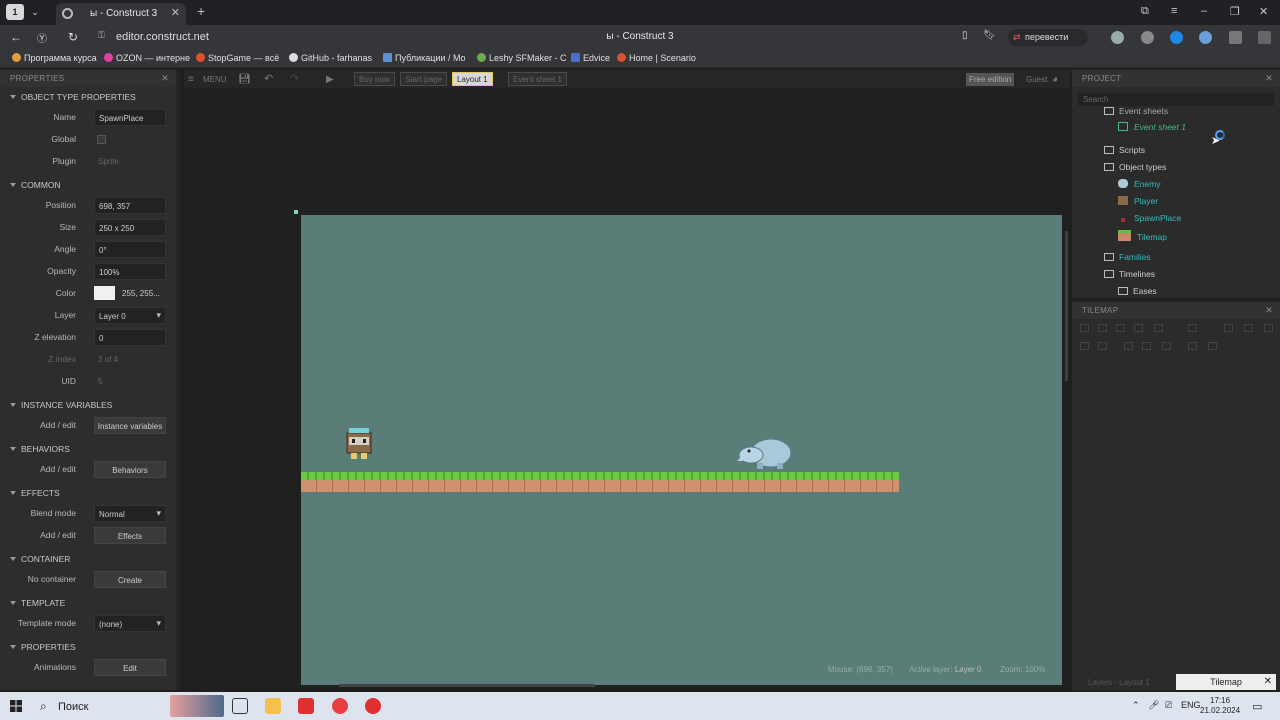 This screenshot has width=1280, height=720. What do you see at coordinates (1158, 328) in the screenshot?
I see `tile-fill-icon` at bounding box center [1158, 328].